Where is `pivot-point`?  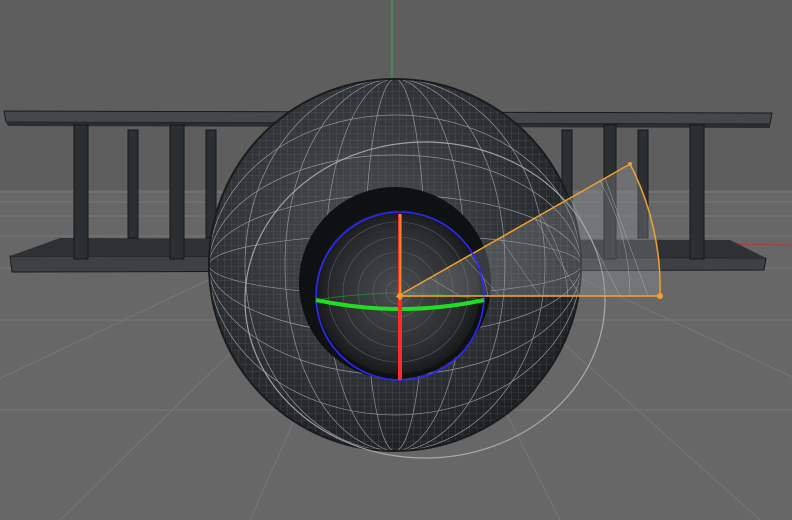 pivot-point is located at coordinates (400, 296).